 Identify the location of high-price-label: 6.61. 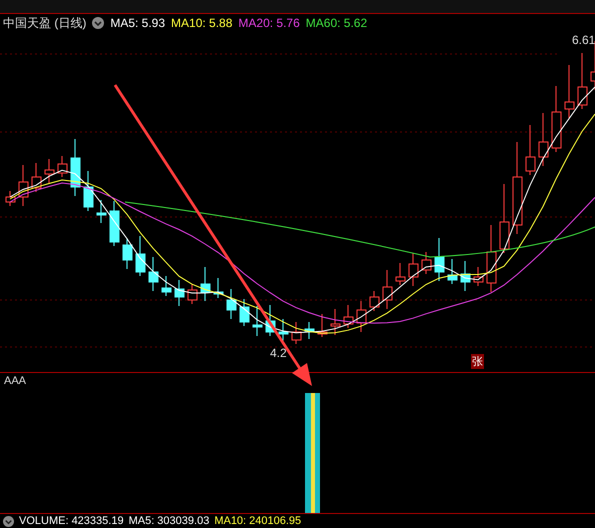
(583, 40).